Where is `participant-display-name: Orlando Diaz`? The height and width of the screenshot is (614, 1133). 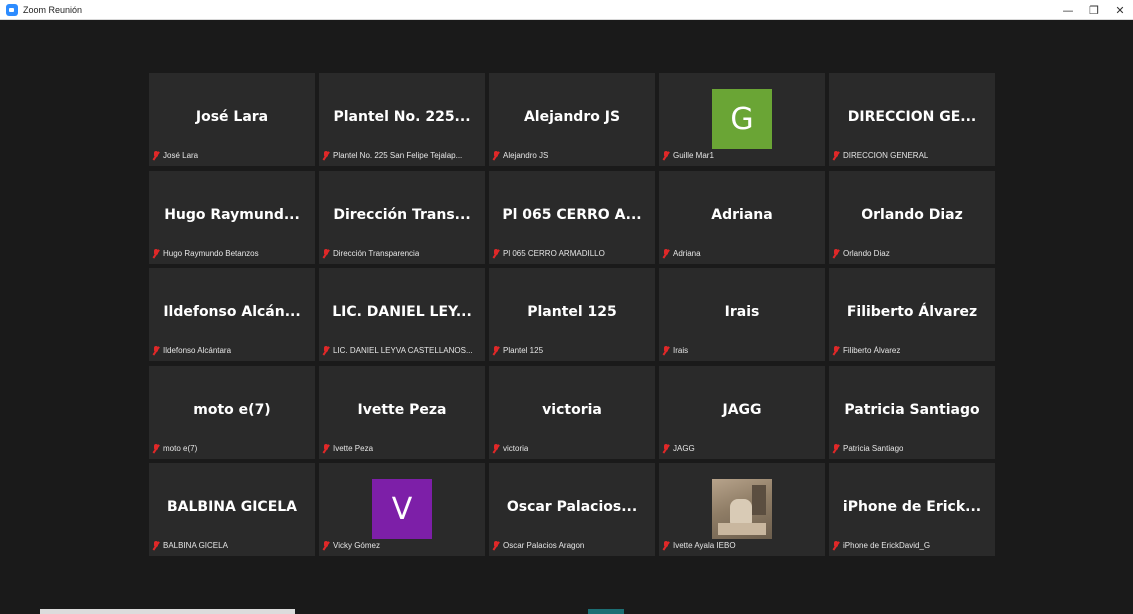
participant-display-name: Orlando Diaz is located at coordinates (912, 214).